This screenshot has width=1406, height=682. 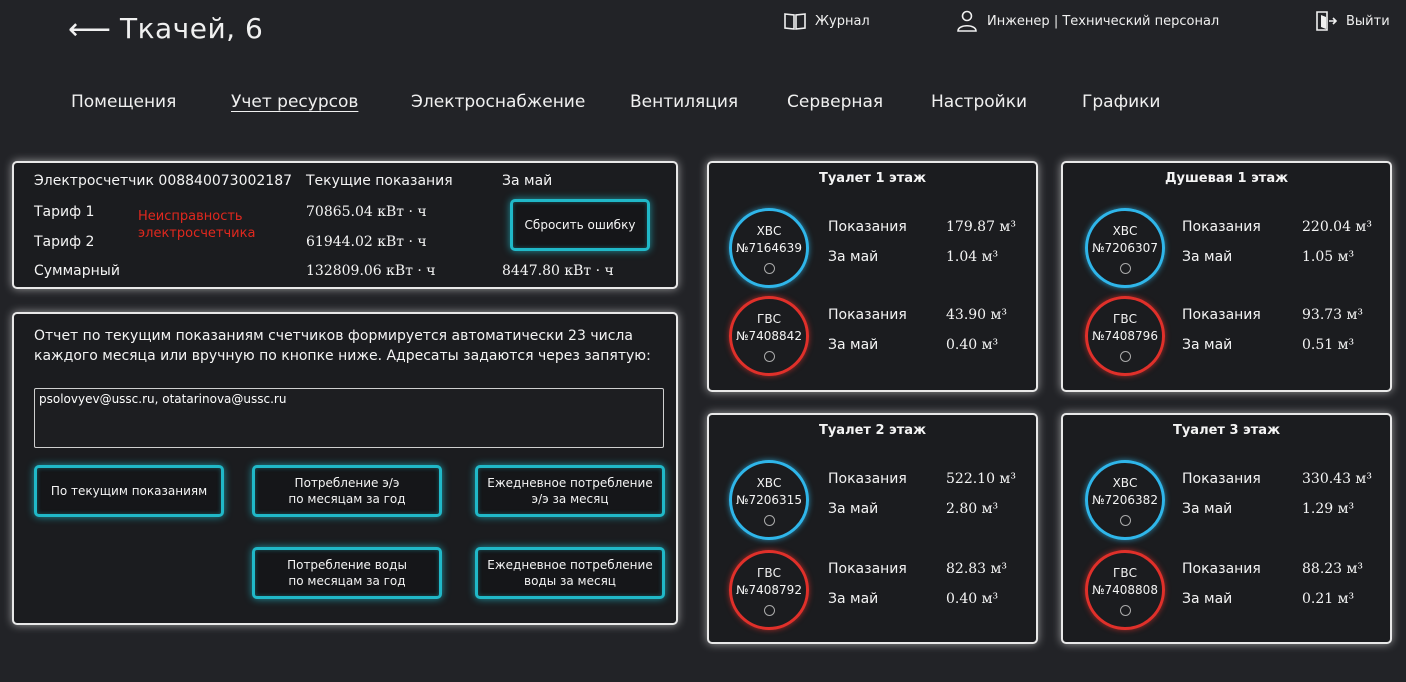 I want to click on total-value: 132809.06 кВт · ч, so click(x=371, y=271).